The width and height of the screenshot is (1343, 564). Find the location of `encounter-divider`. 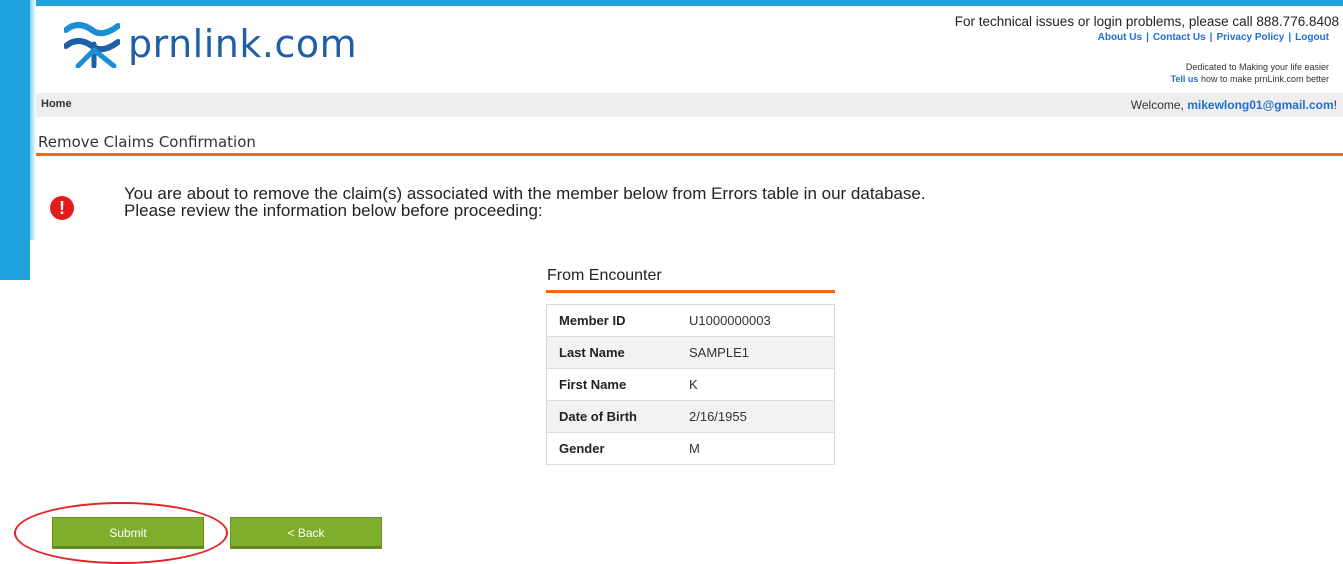

encounter-divider is located at coordinates (690, 291).